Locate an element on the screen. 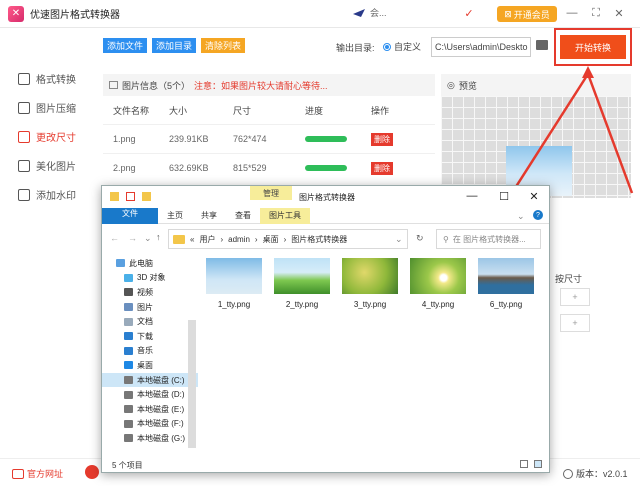 The image size is (640, 486). file-item-name: 1_tty.png is located at coordinates (234, 304).